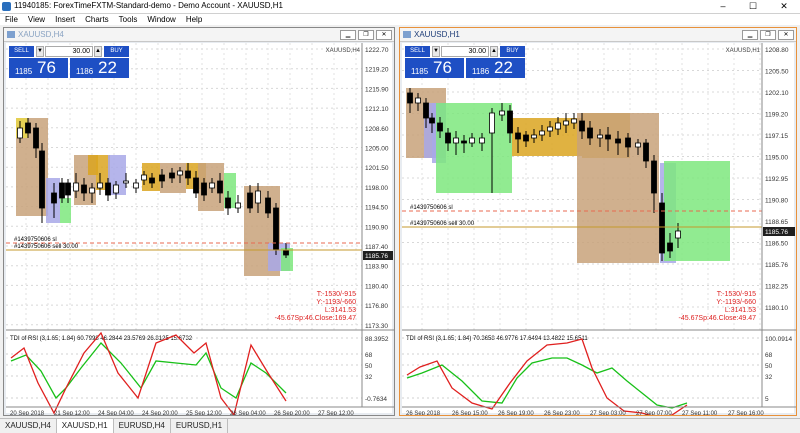 Image resolution: width=800 pixels, height=433 pixels. I want to click on time-tick-label: 27 Sep 12:00, so click(336, 413).